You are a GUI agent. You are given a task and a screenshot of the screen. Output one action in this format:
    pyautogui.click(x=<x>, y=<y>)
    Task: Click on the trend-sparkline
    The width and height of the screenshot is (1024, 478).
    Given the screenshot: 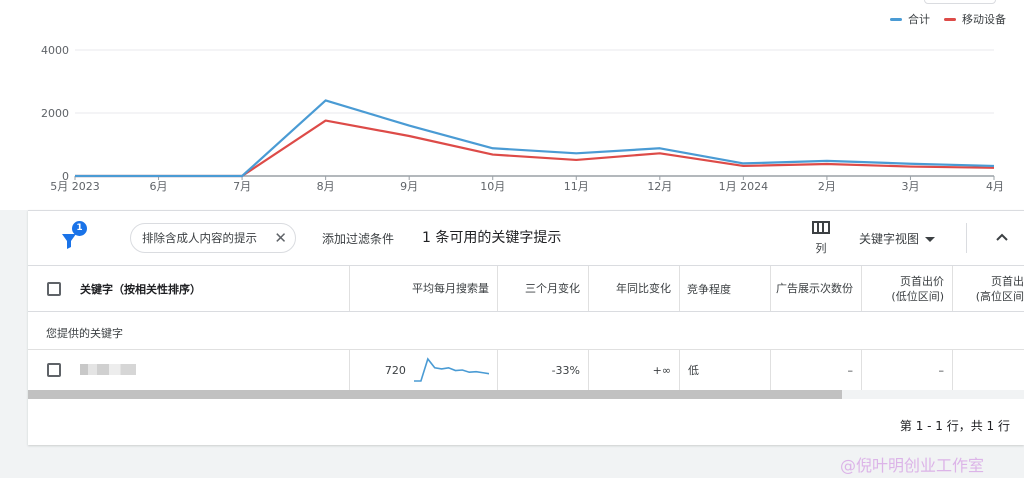 What is the action you would take?
    pyautogui.click(x=451, y=369)
    